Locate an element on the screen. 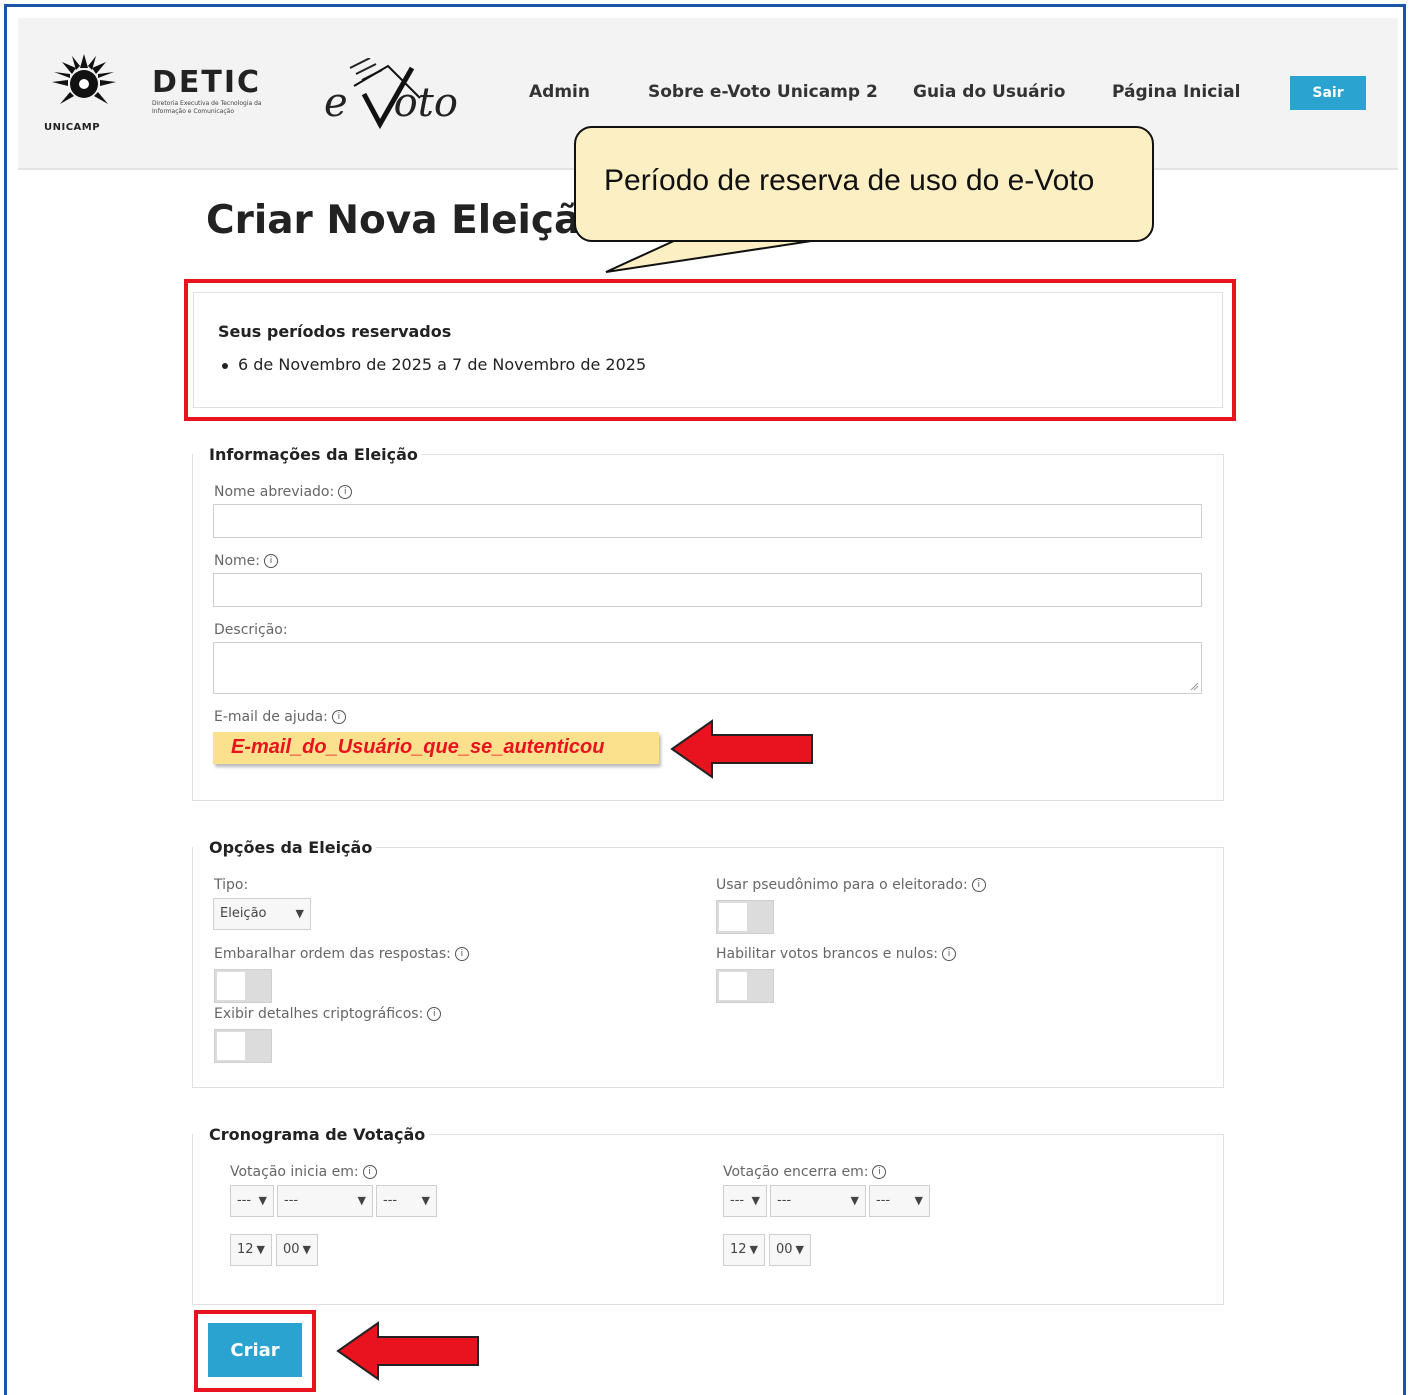 The height and width of the screenshot is (1395, 1416). short-name-input is located at coordinates (707, 521).